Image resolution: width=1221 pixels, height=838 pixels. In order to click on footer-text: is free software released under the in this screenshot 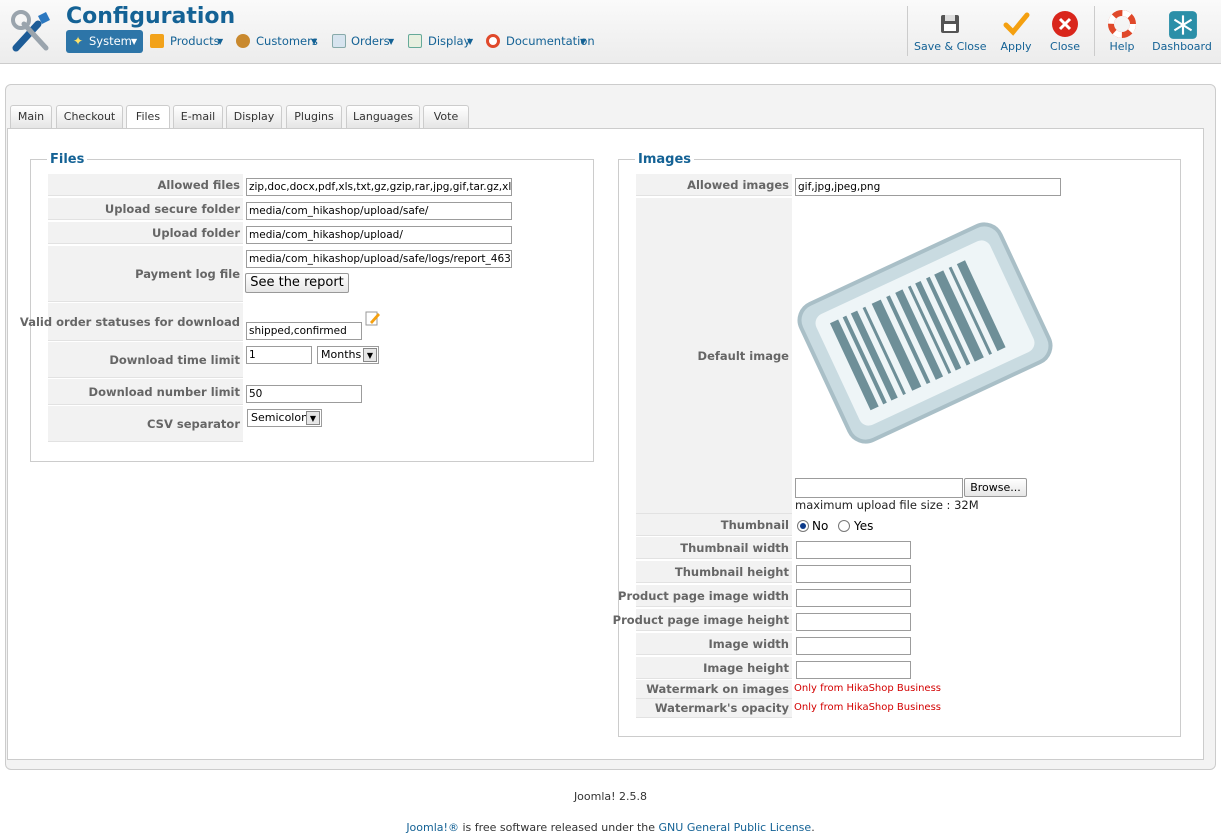, I will do `click(558, 827)`.